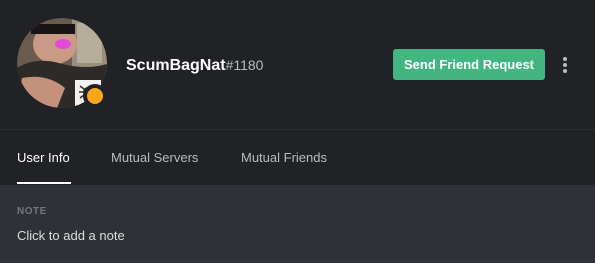  Describe the element at coordinates (62, 63) in the screenshot. I see `avatar` at that location.